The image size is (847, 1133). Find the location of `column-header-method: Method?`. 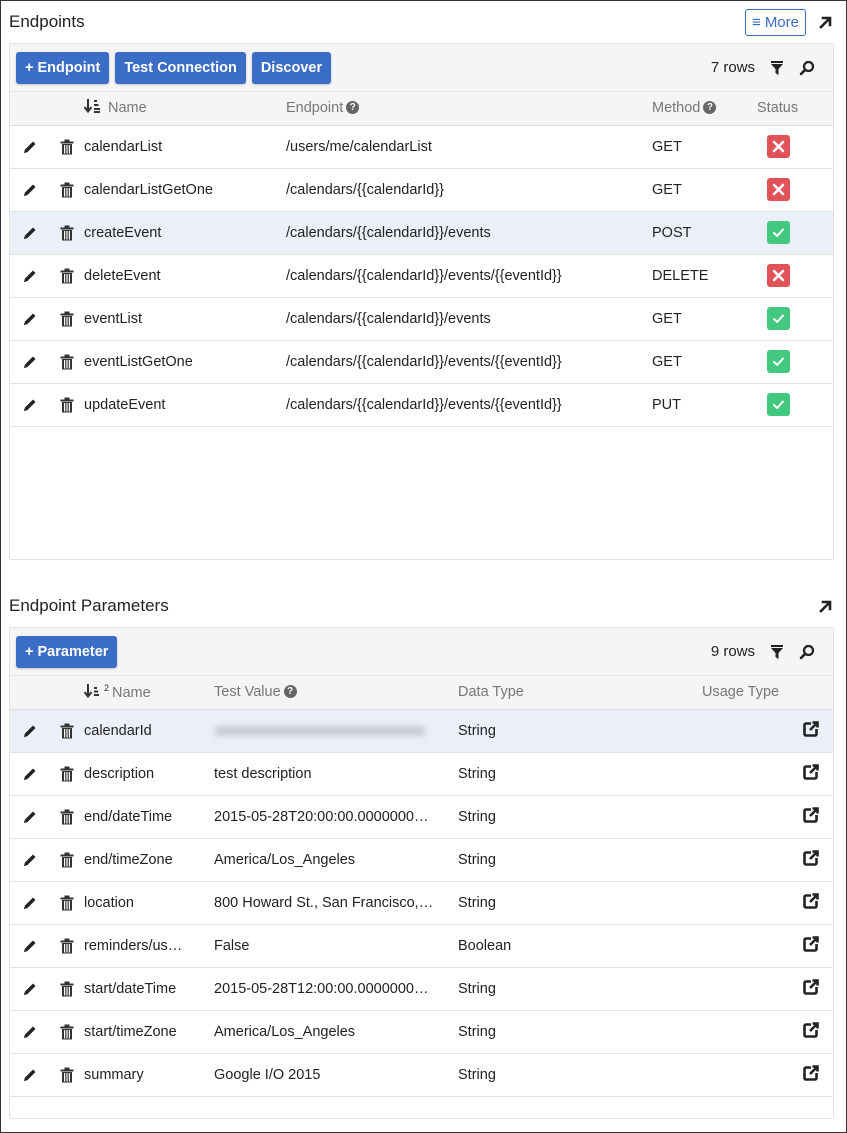

column-header-method: Method? is located at coordinates (704, 109).